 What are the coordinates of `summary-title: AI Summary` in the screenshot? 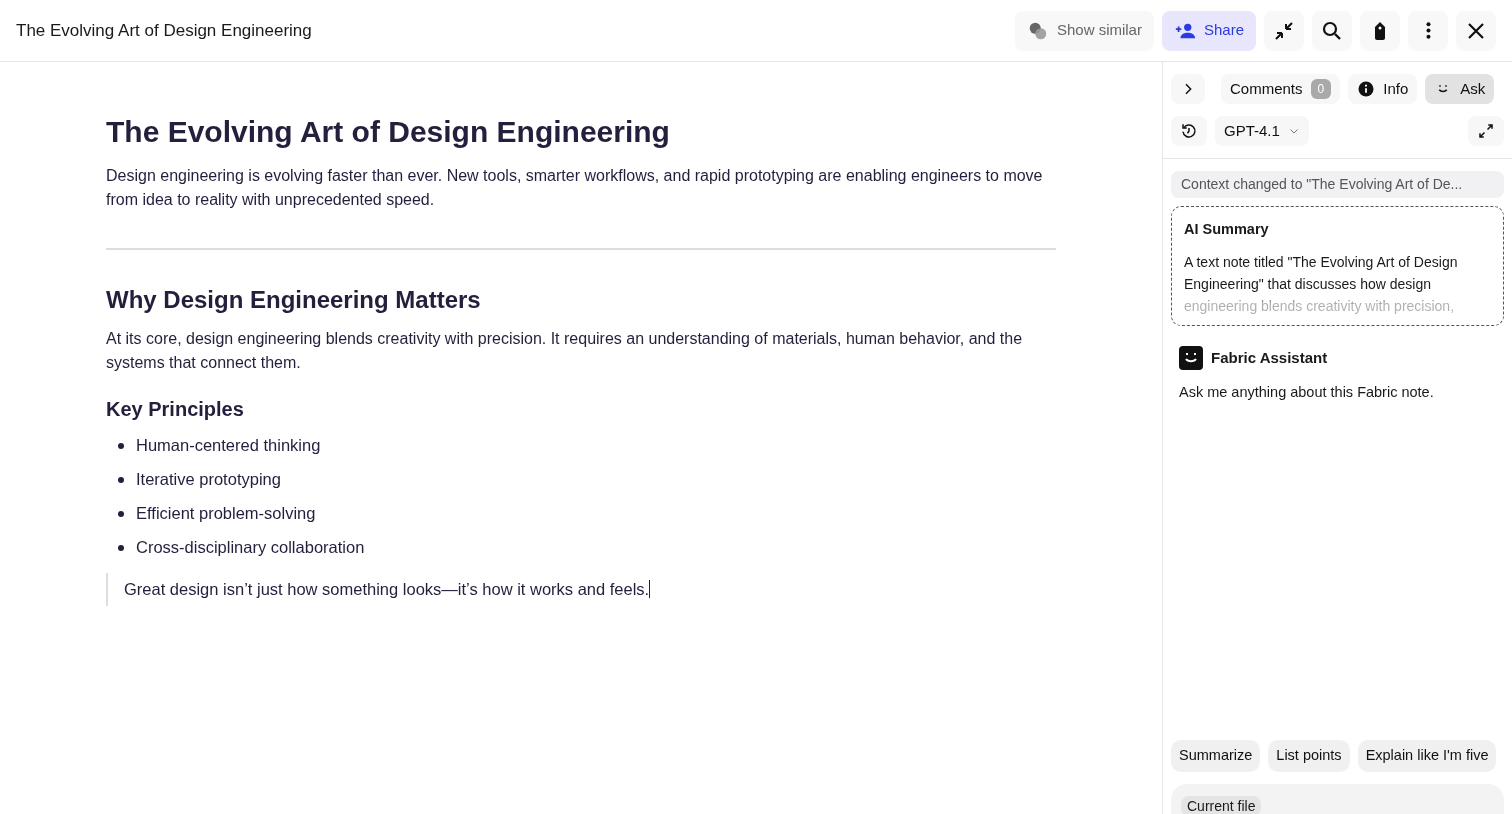 It's located at (1227, 229).